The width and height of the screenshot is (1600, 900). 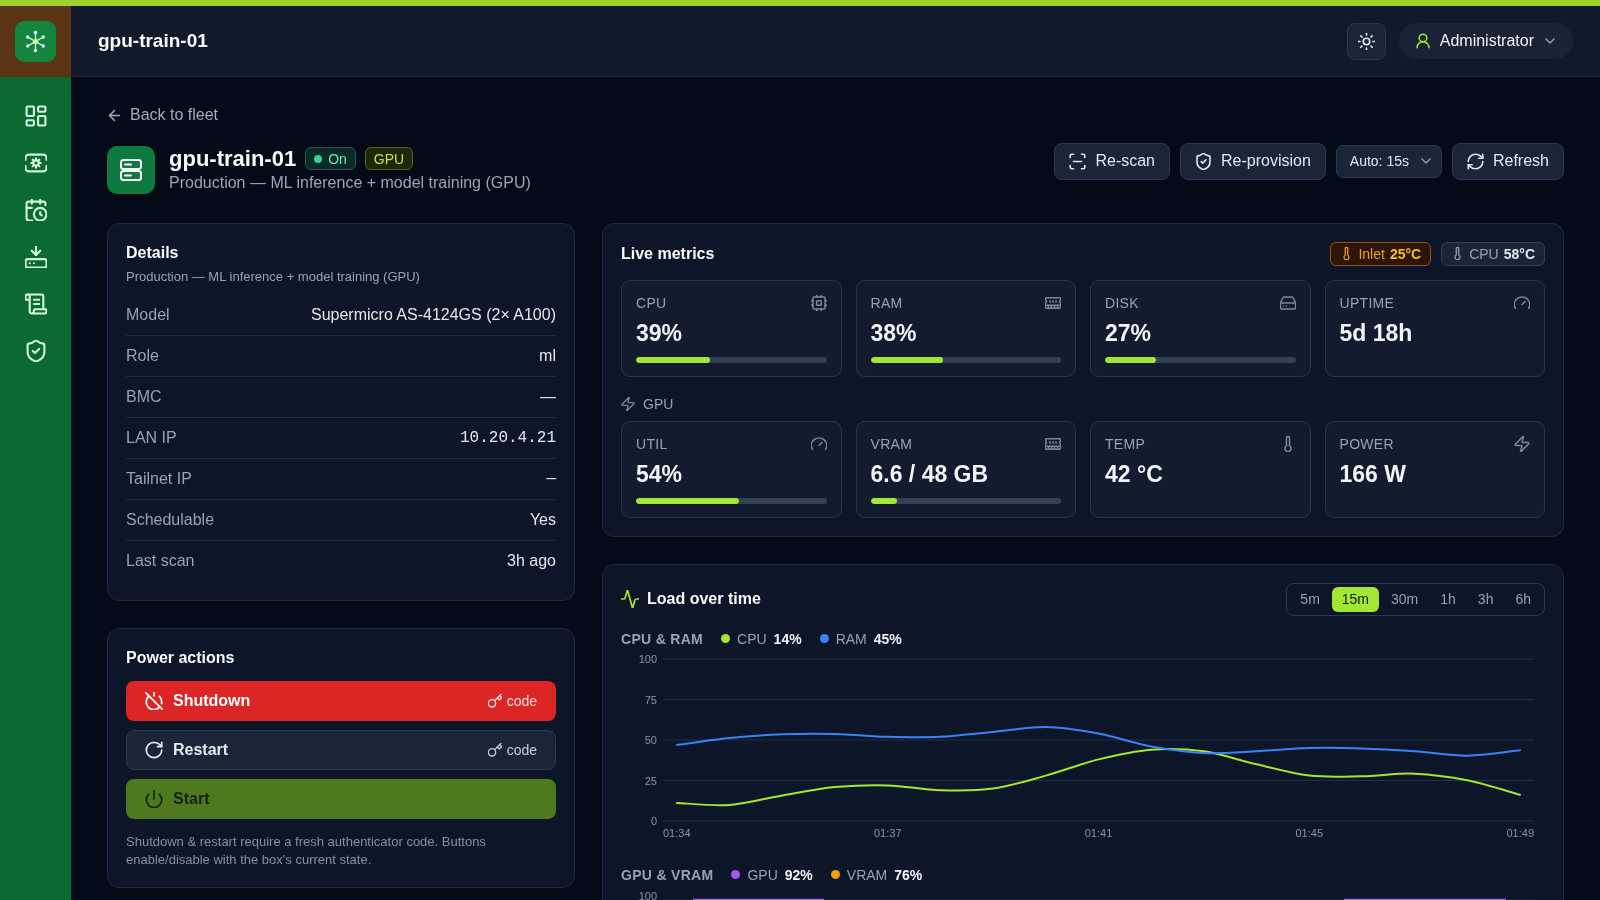 I want to click on axis-label: 01:41, so click(x=1098, y=832).